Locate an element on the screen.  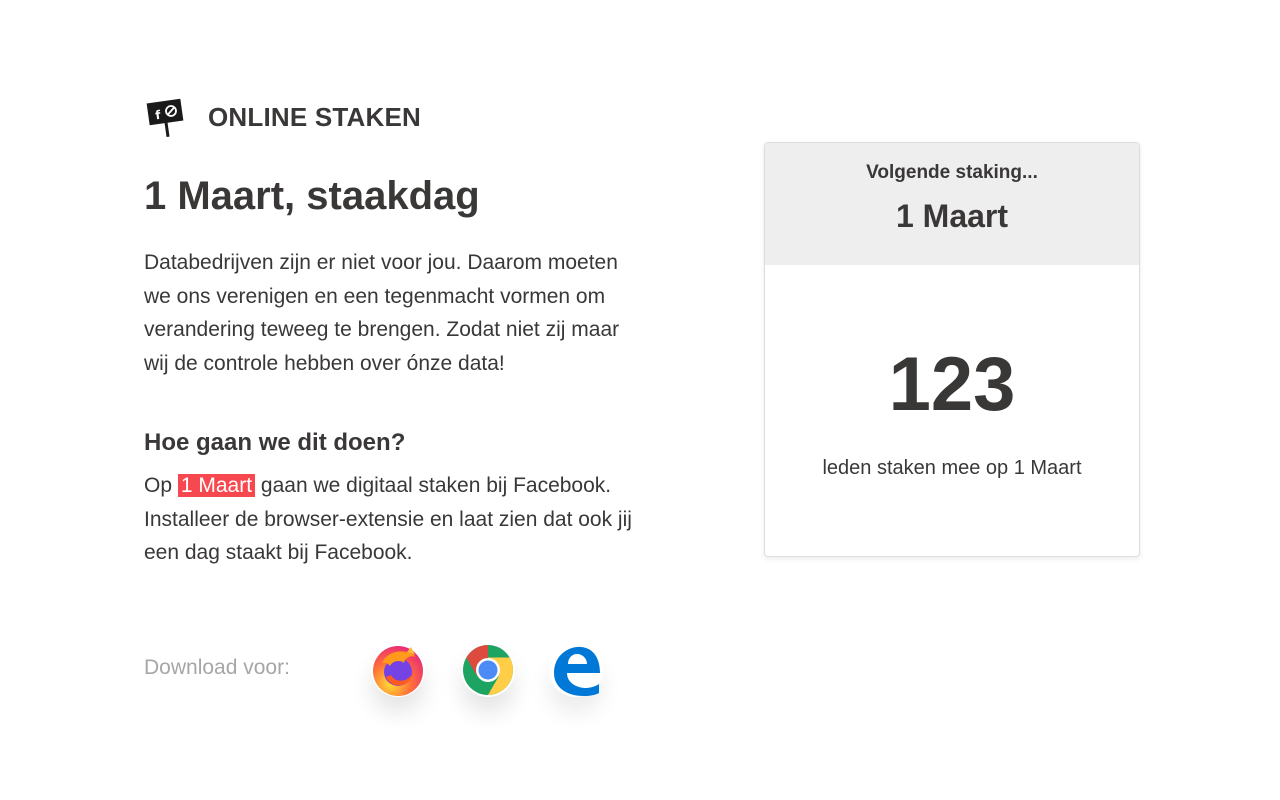
participant-count: 123 is located at coordinates (952, 384).